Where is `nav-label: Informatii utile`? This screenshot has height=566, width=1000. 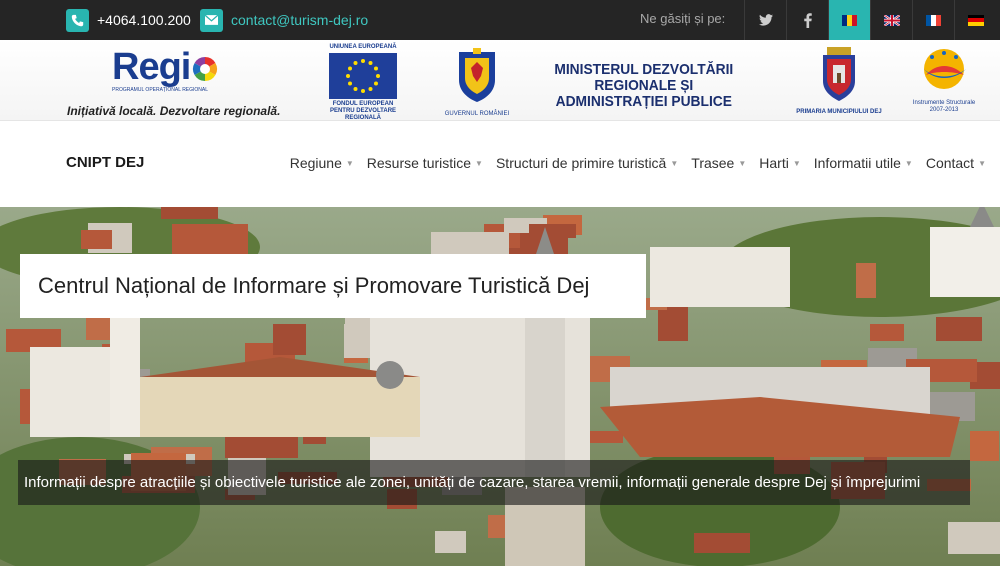 nav-label: Informatii utile is located at coordinates (857, 163).